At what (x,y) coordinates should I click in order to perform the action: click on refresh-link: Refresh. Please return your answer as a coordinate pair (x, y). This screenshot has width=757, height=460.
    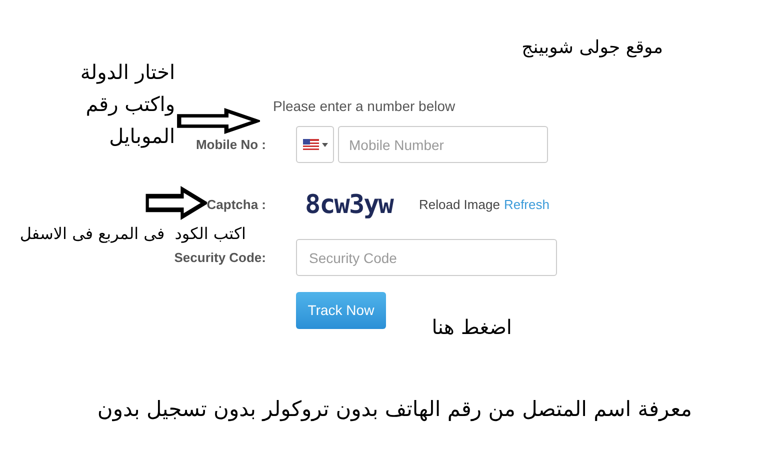
    Looking at the image, I should click on (527, 205).